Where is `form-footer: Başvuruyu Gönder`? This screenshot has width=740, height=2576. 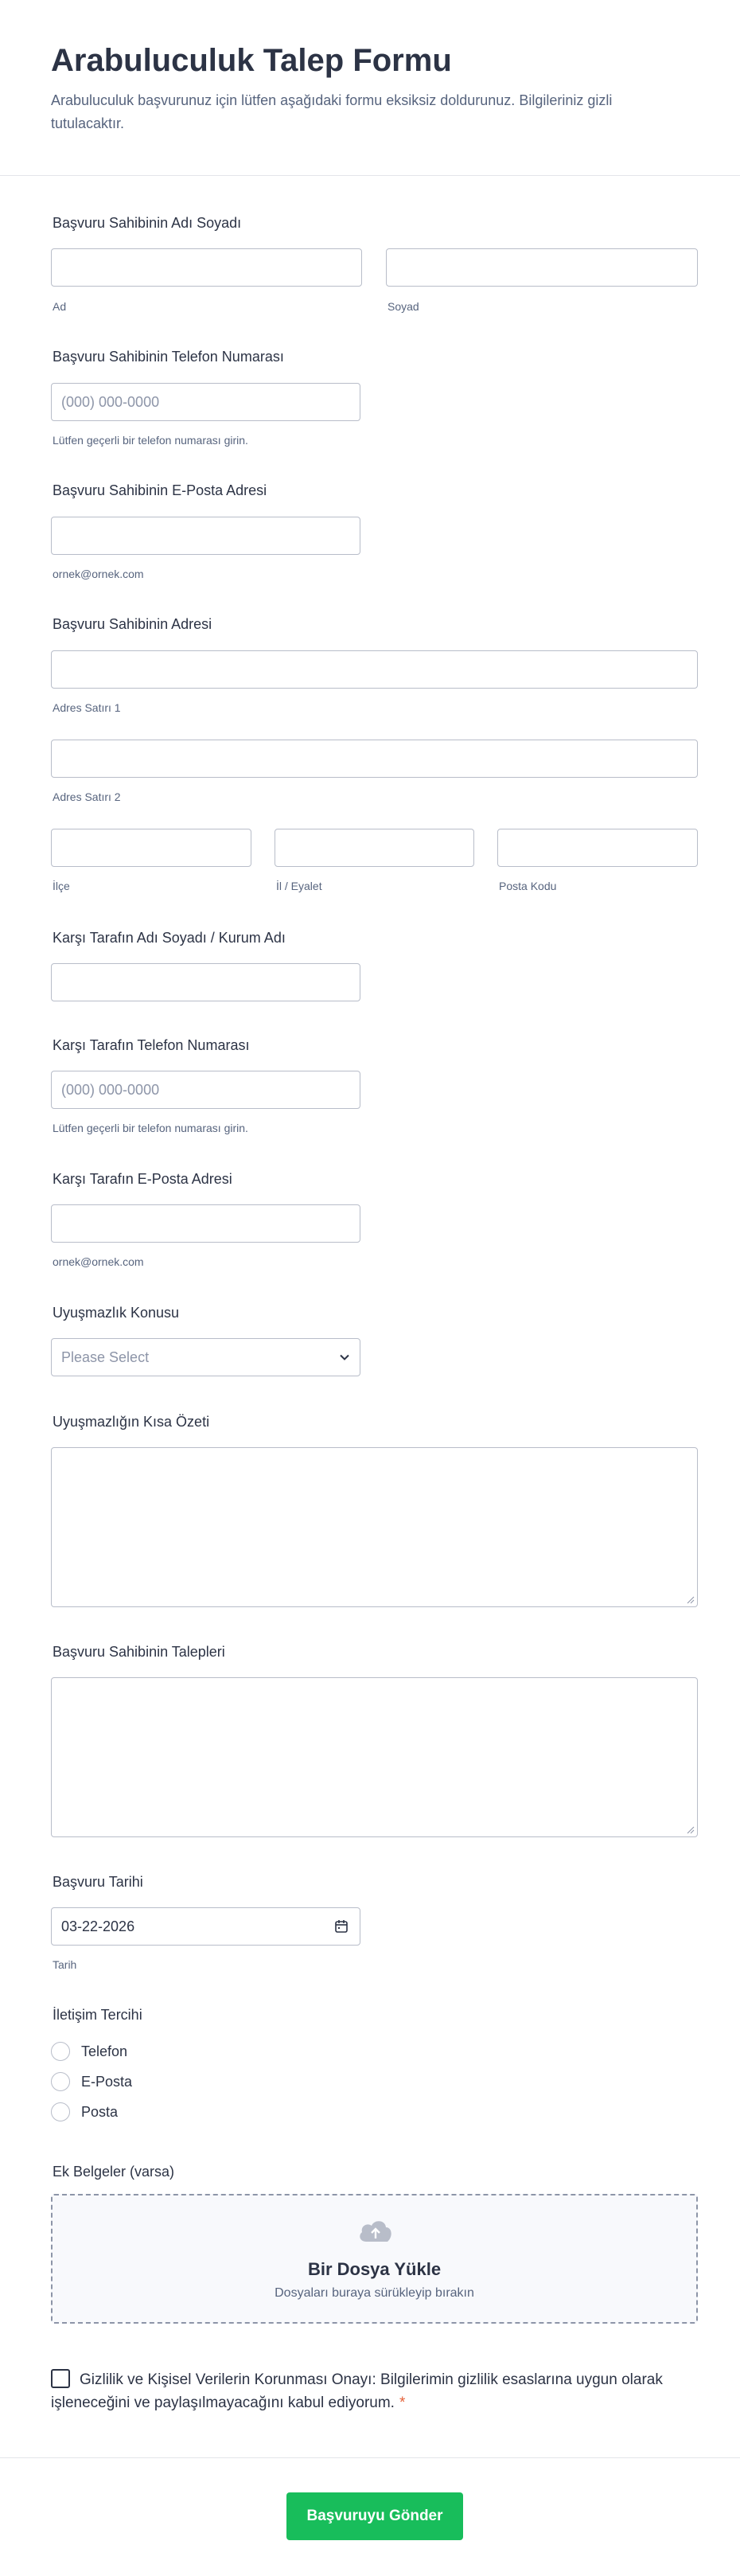 form-footer: Başvuruyu Gönder is located at coordinates (370, 2516).